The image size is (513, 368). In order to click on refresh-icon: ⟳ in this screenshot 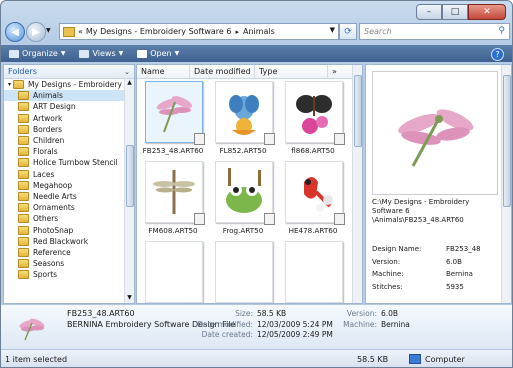, I will do `click(348, 31)`.